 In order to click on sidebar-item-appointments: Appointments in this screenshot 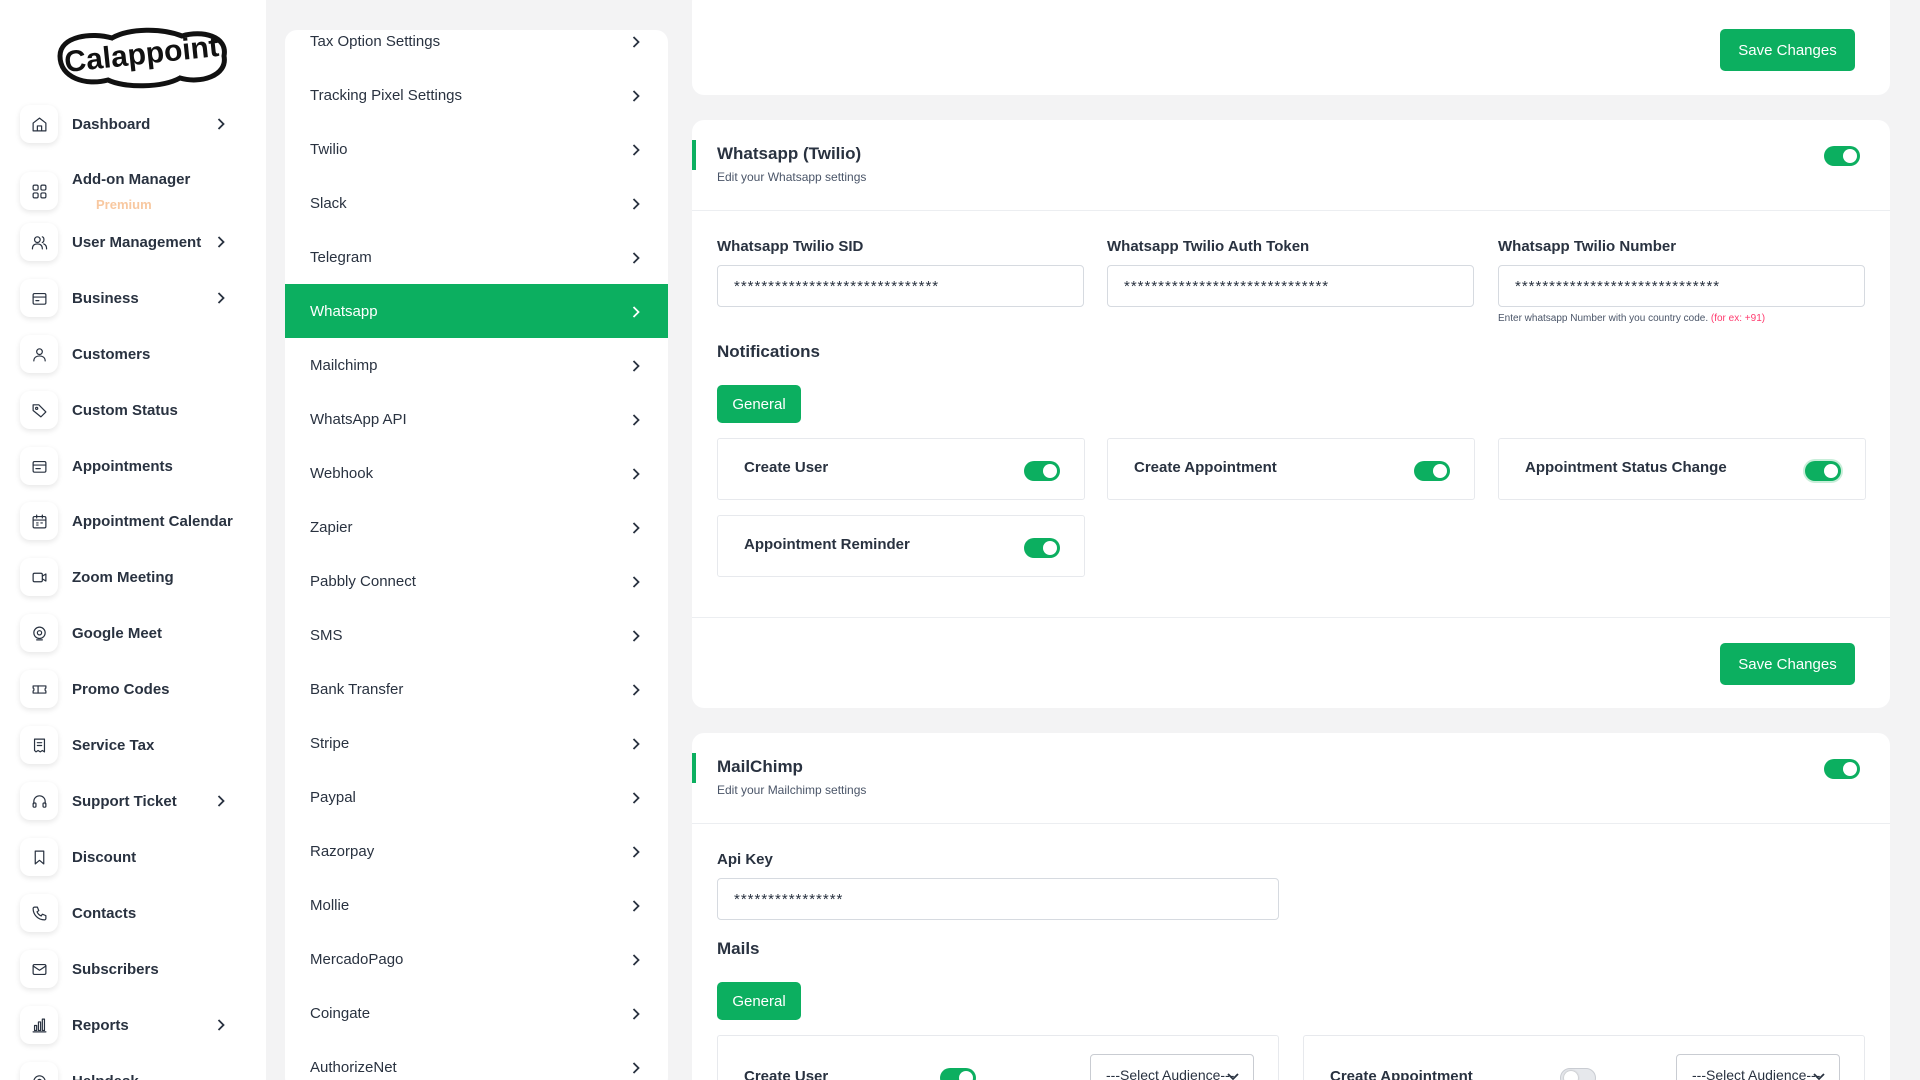, I will do `click(132, 466)`.